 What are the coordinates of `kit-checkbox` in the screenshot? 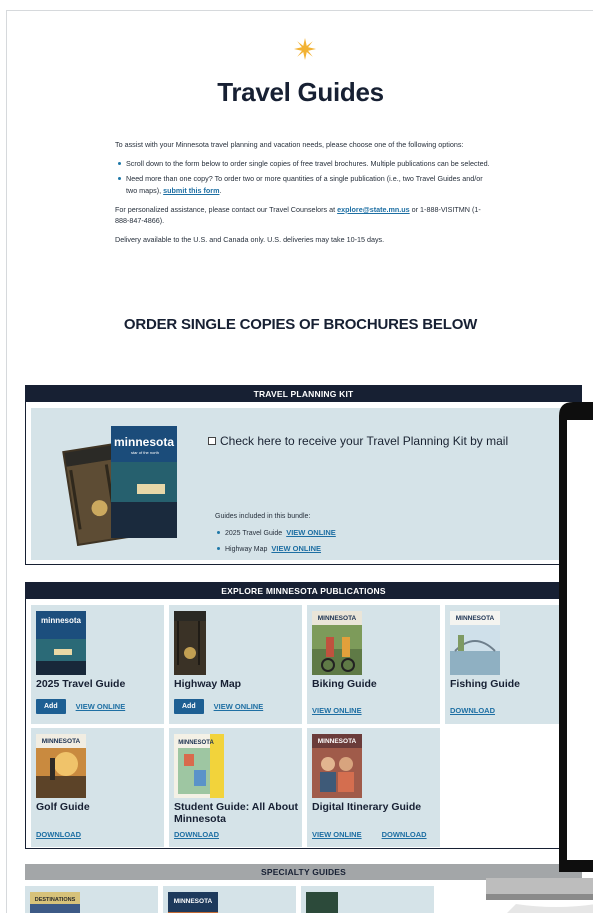 It's located at (212, 441).